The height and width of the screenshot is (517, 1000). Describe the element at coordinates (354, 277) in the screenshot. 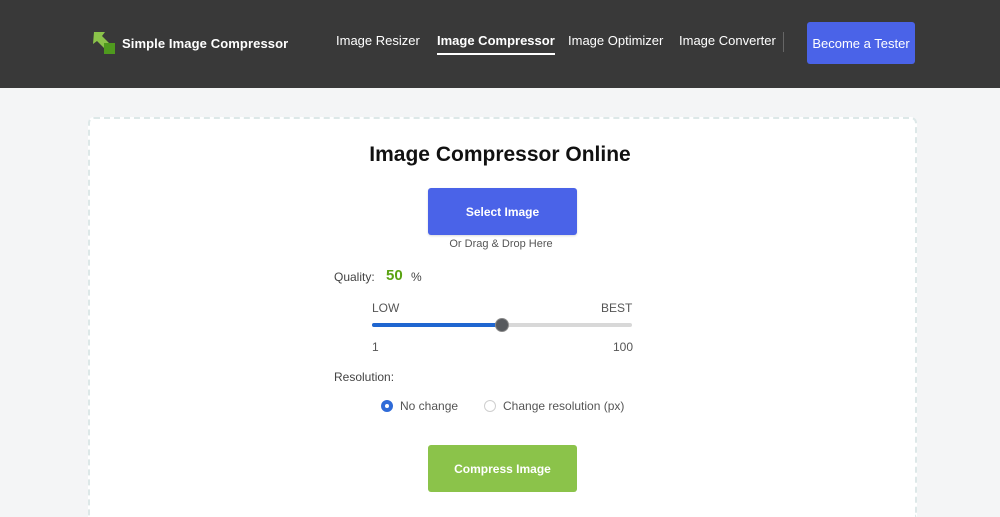

I see `quality-label: Quality:` at that location.